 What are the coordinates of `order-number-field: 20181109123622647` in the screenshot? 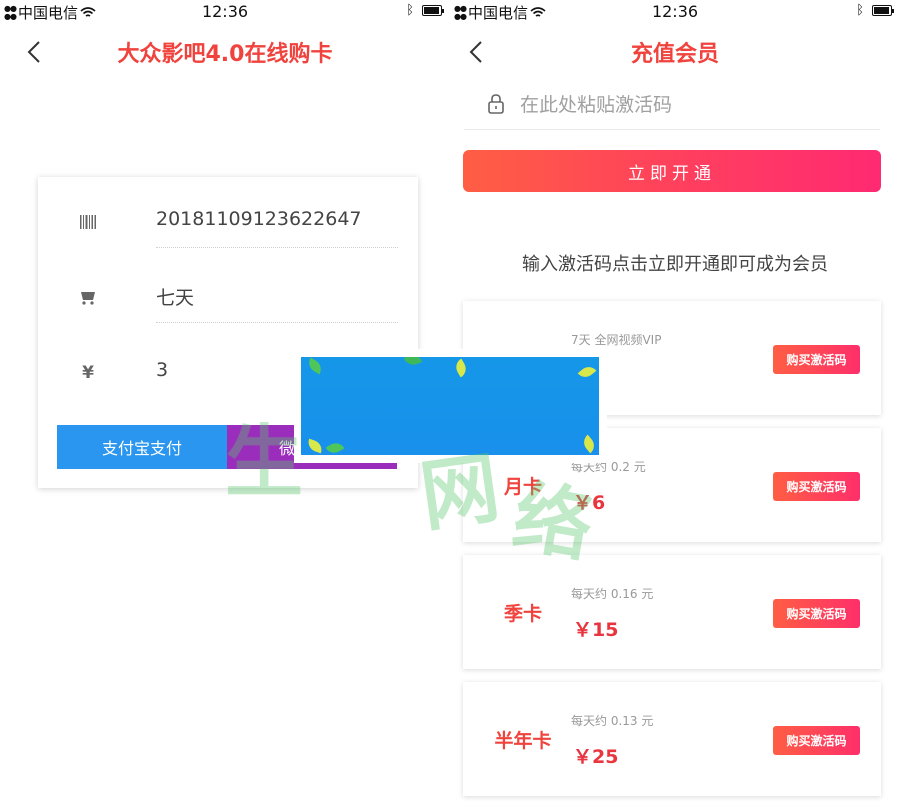 It's located at (238, 226).